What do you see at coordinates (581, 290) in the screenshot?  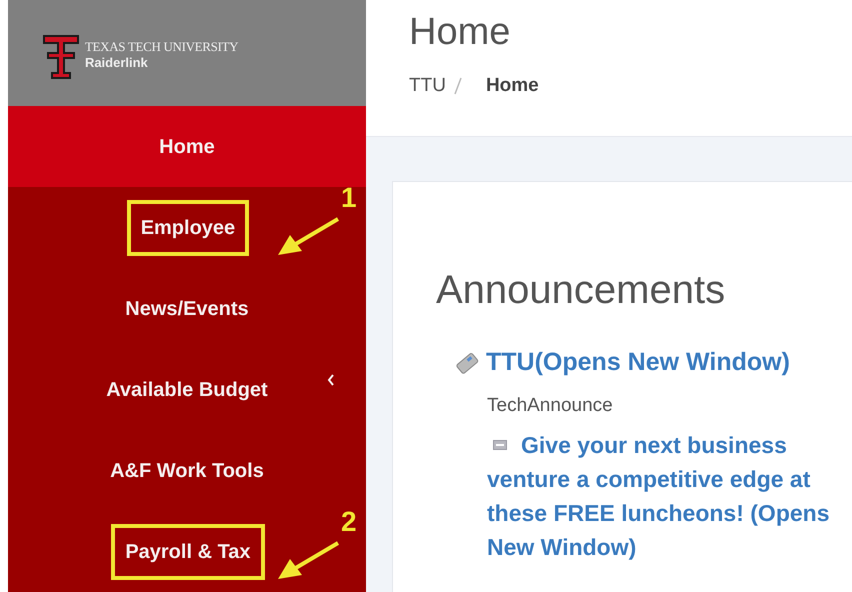 I see `section-heading: Announcements` at bounding box center [581, 290].